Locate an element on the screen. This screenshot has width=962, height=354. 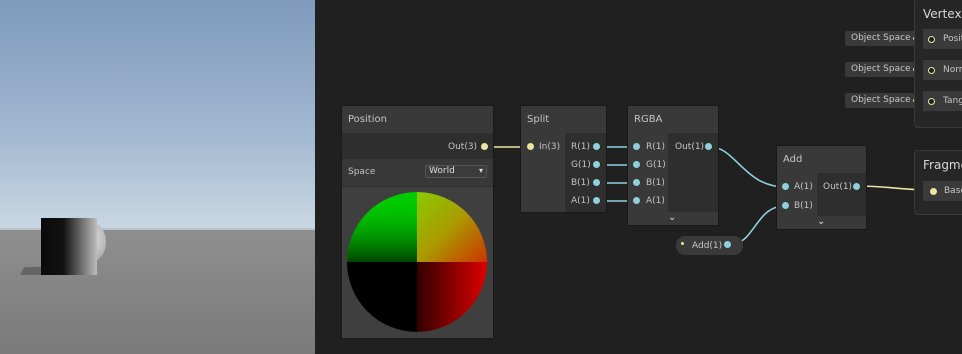
rgba-collapse-bar: ⌄ is located at coordinates (673, 218).